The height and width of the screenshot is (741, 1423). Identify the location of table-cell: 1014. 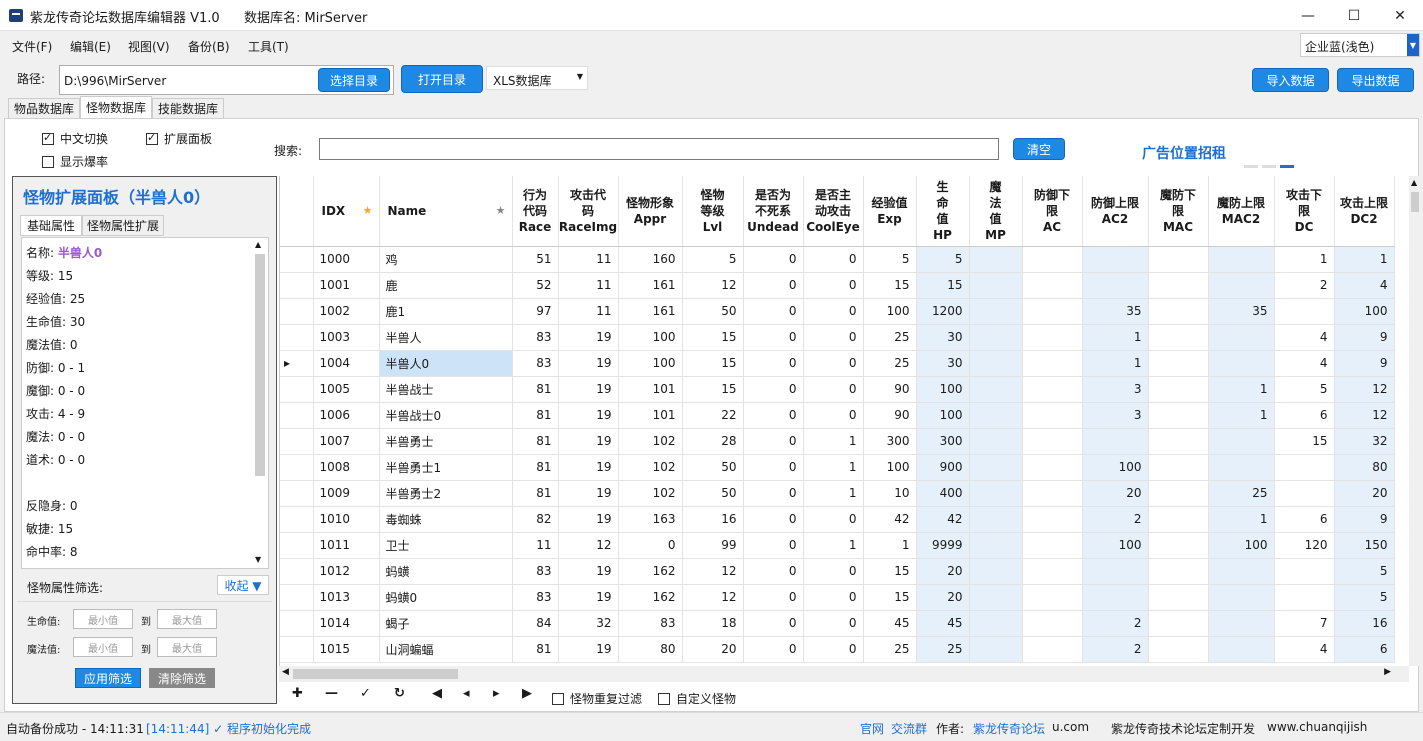
(346, 623).